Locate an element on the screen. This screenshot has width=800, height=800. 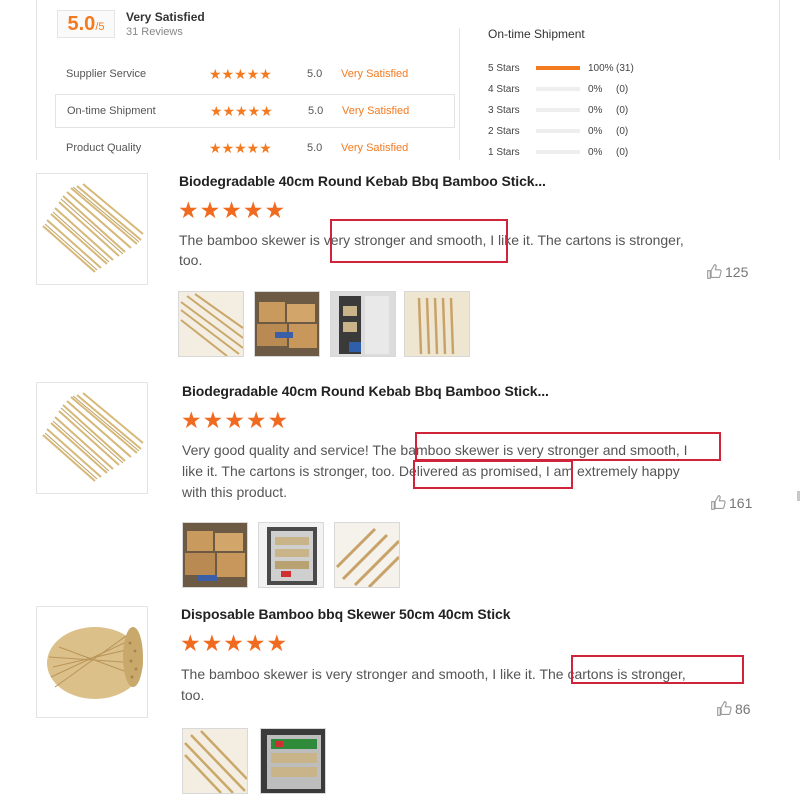
rating-label: Product Quality is located at coordinates (104, 148).